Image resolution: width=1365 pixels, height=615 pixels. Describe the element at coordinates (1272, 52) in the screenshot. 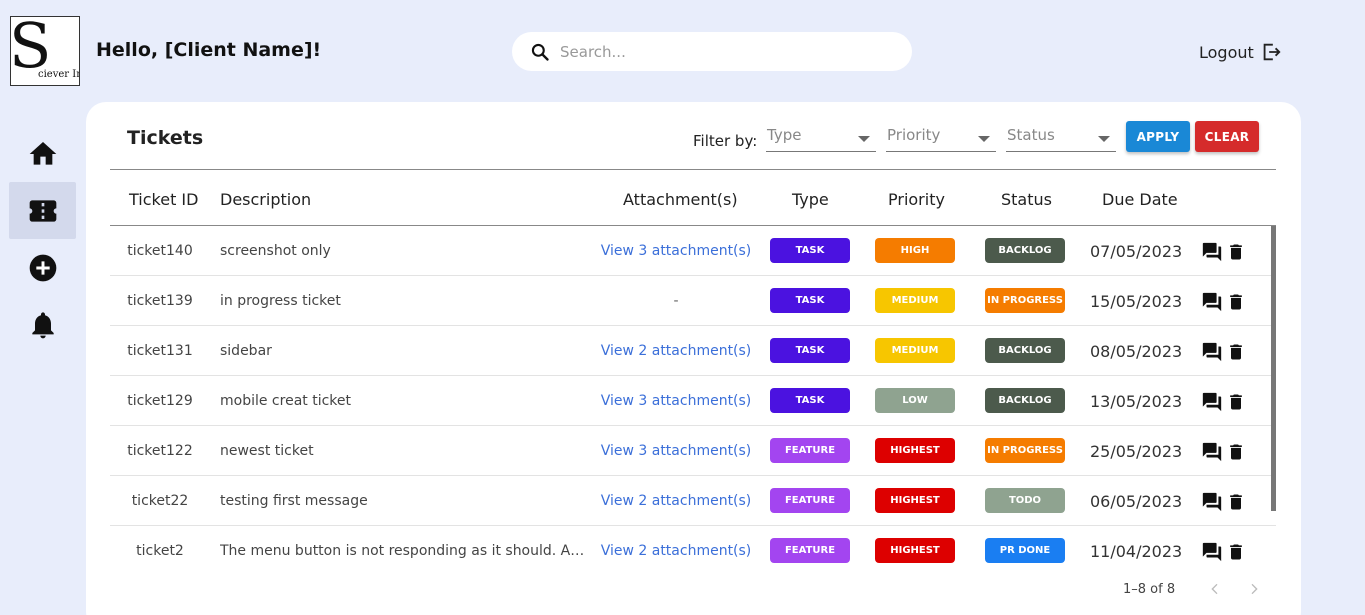

I see `logout-icon` at that location.